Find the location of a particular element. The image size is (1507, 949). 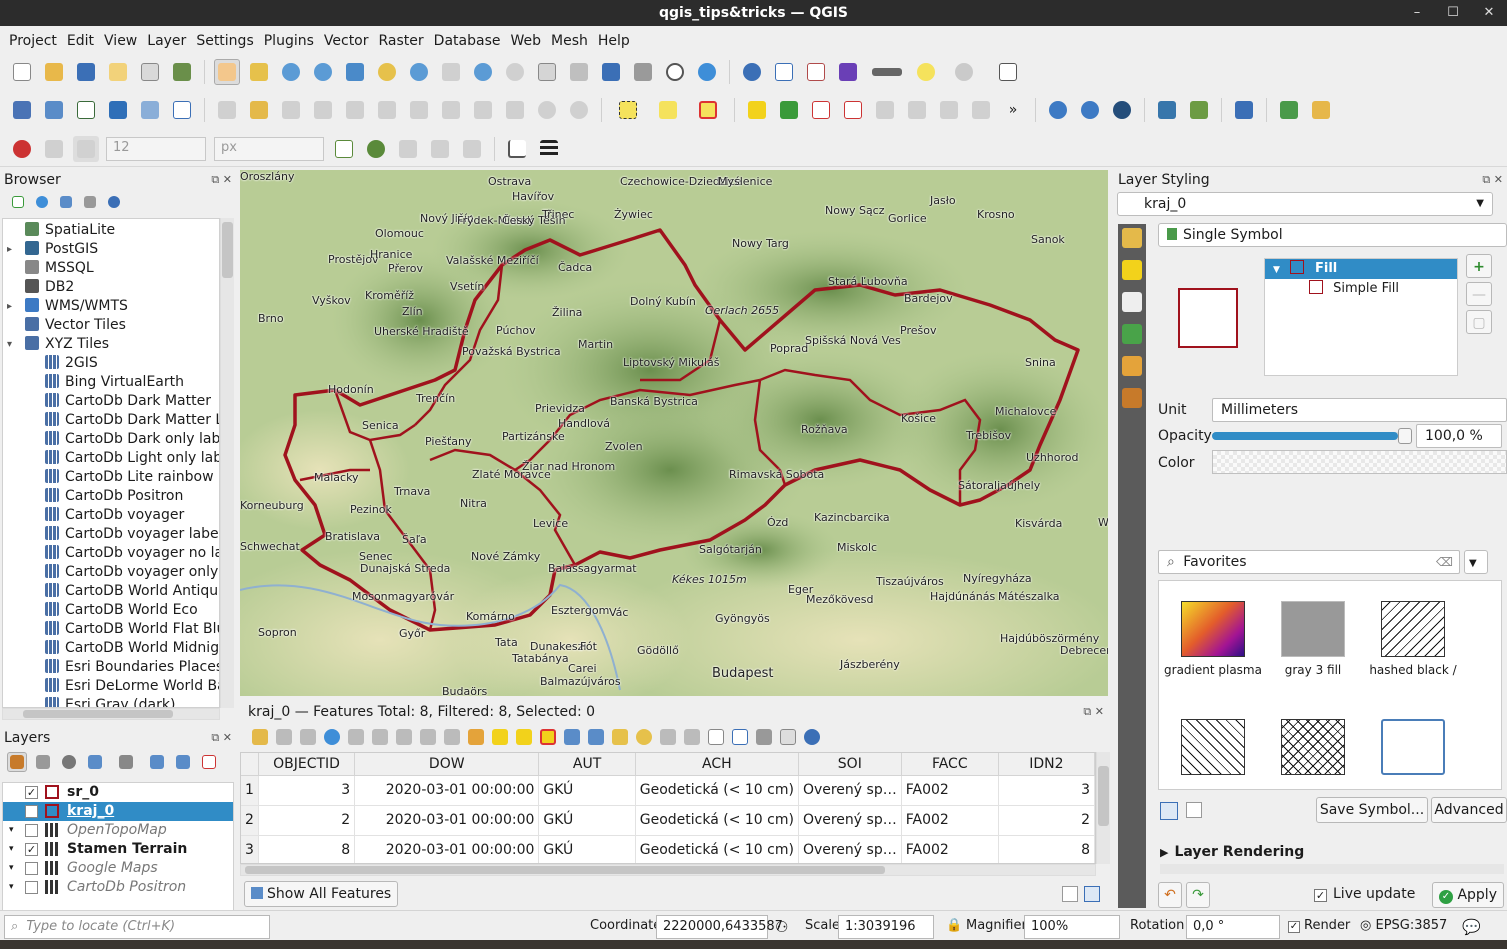

lock-scale-icon: 🔒 is located at coordinates (954, 925).